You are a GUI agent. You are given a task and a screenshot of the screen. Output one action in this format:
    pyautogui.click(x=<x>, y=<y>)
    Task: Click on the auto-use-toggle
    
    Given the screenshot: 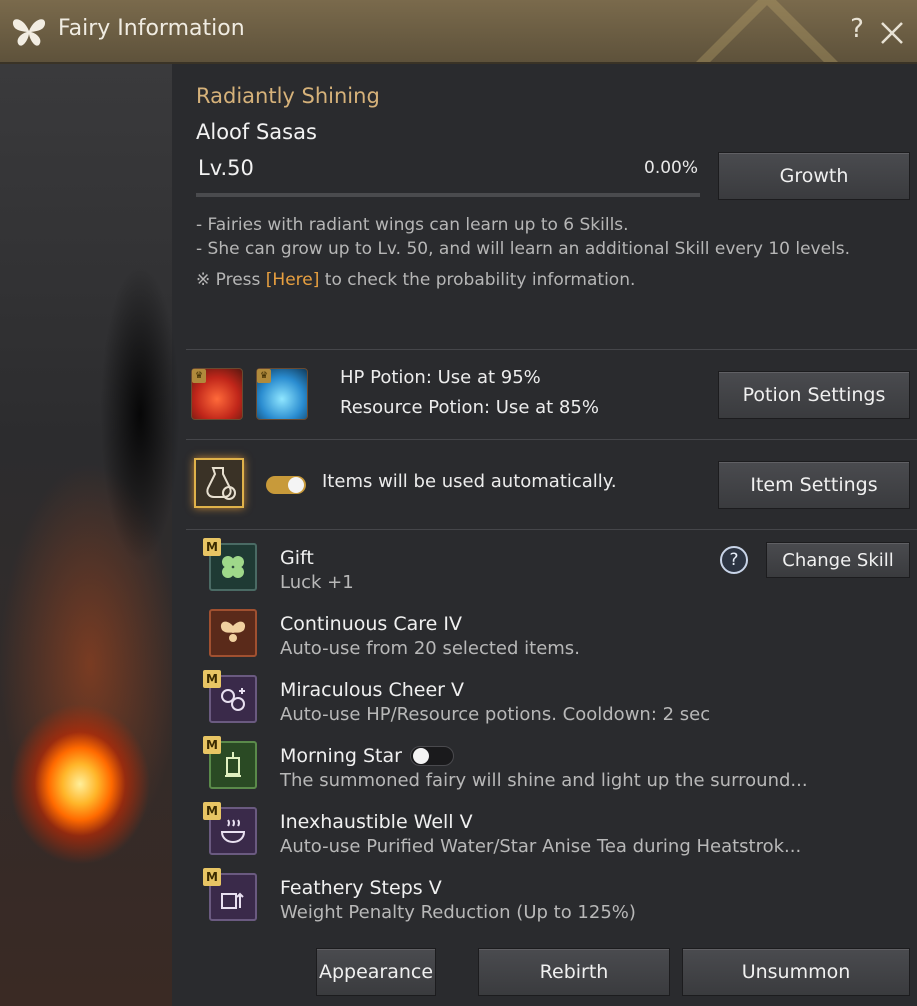 What is the action you would take?
    pyautogui.click(x=286, y=485)
    